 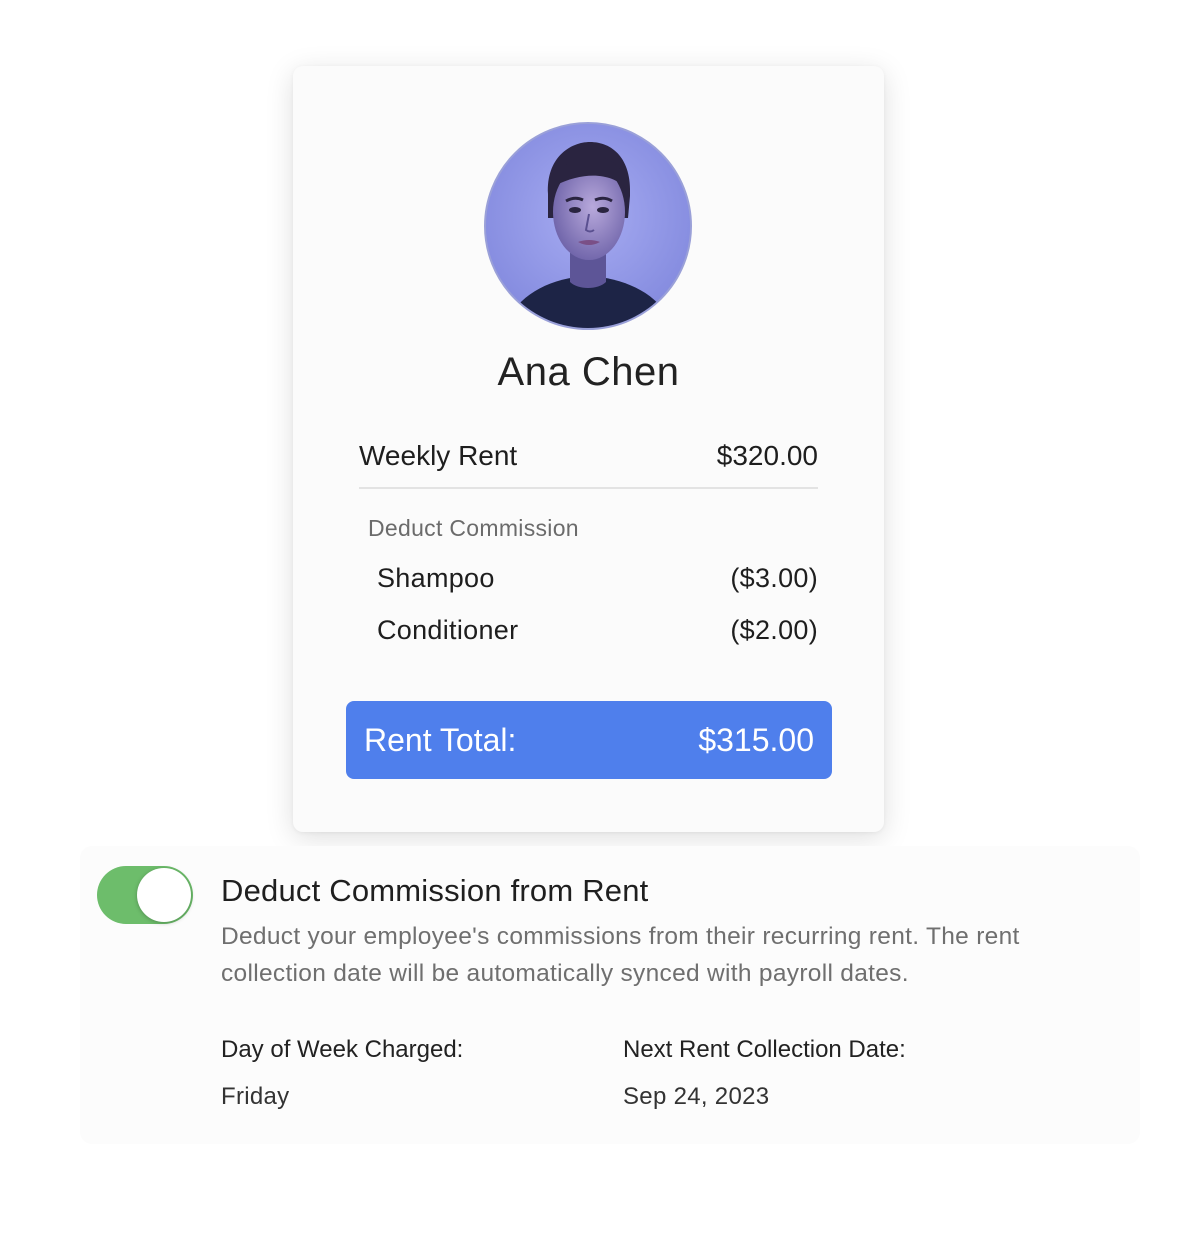 I want to click on rent-total-amount: $315.00, so click(x=756, y=739).